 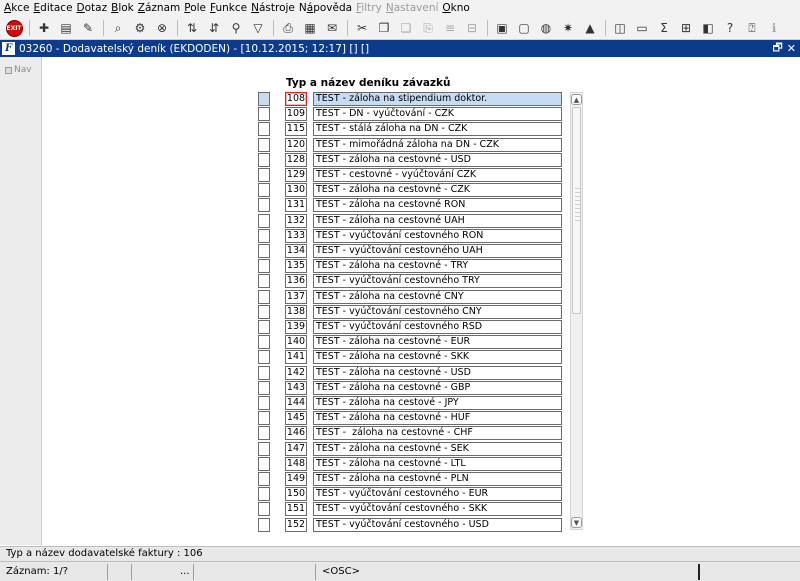 I want to click on journal-code-field: 144, so click(x=296, y=403).